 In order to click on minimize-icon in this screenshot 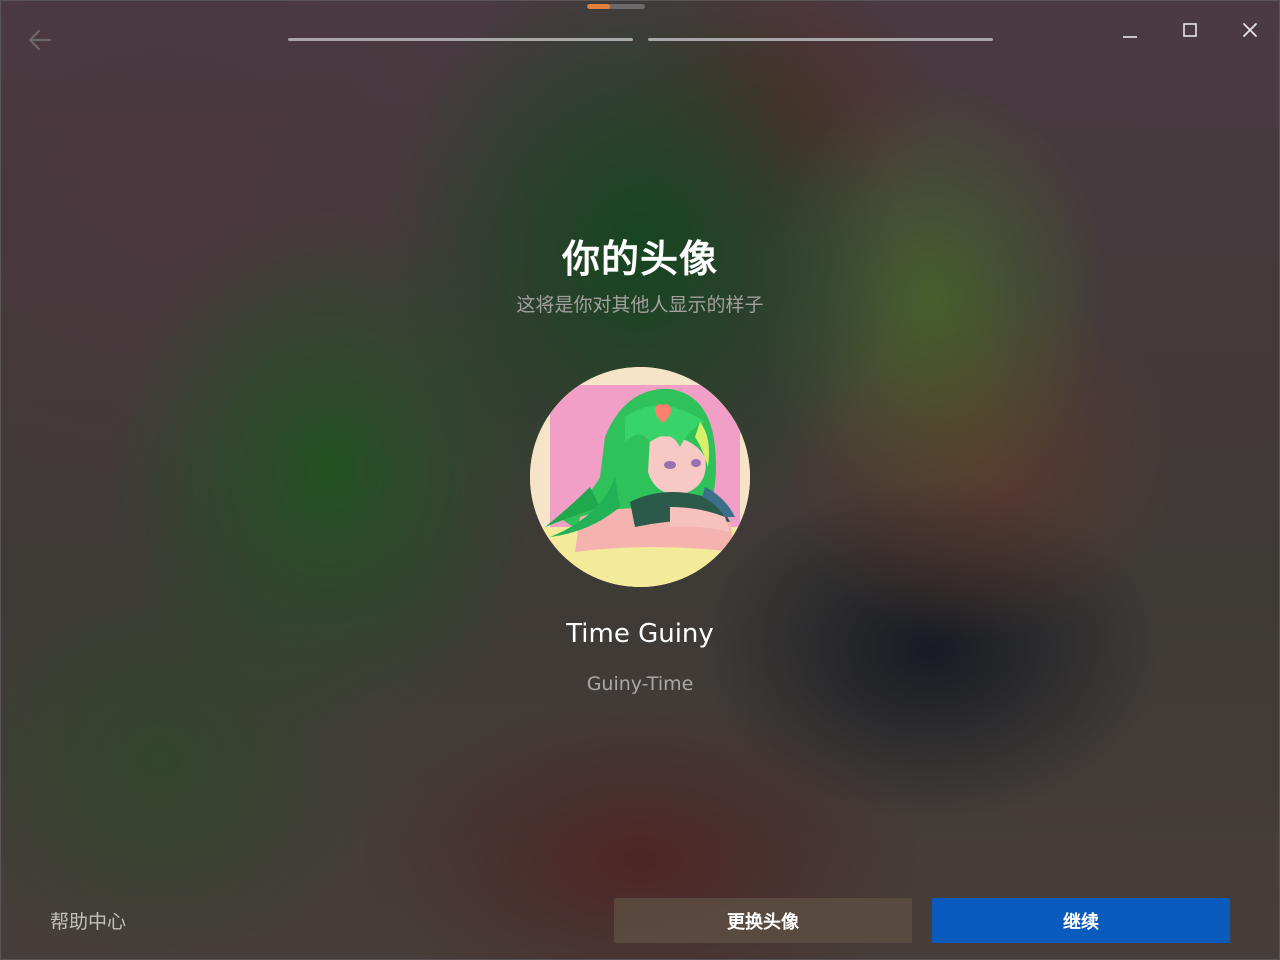, I will do `click(1130, 37)`.